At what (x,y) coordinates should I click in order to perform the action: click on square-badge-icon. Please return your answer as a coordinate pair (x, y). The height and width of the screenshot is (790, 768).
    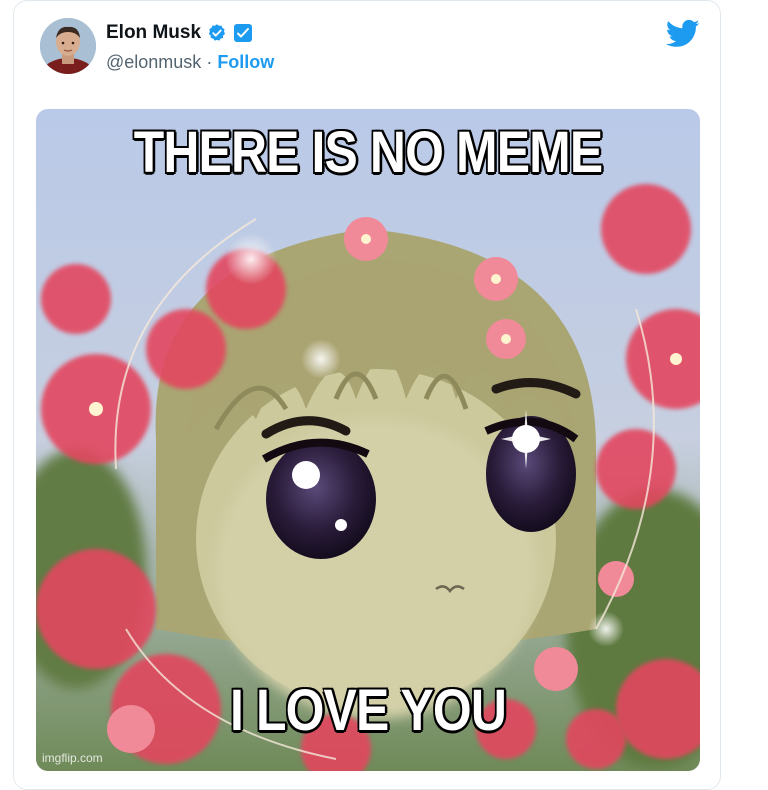
    Looking at the image, I should click on (243, 33).